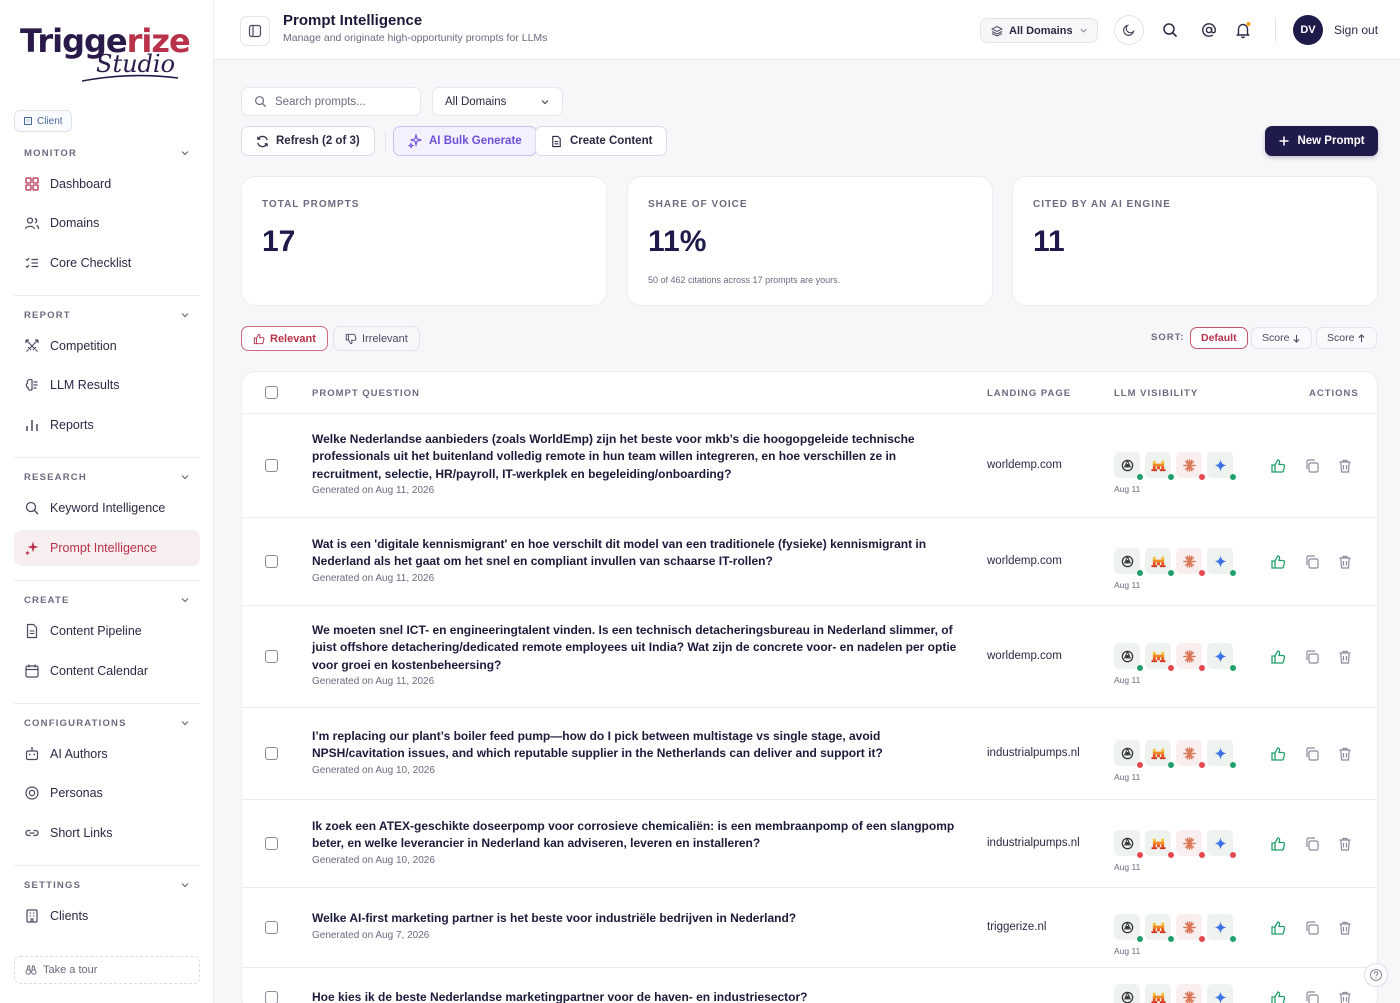 The width and height of the screenshot is (1400, 1003). Describe the element at coordinates (1156, 393) in the screenshot. I see `header-llm-visibility: LLM VISIBILITY` at that location.